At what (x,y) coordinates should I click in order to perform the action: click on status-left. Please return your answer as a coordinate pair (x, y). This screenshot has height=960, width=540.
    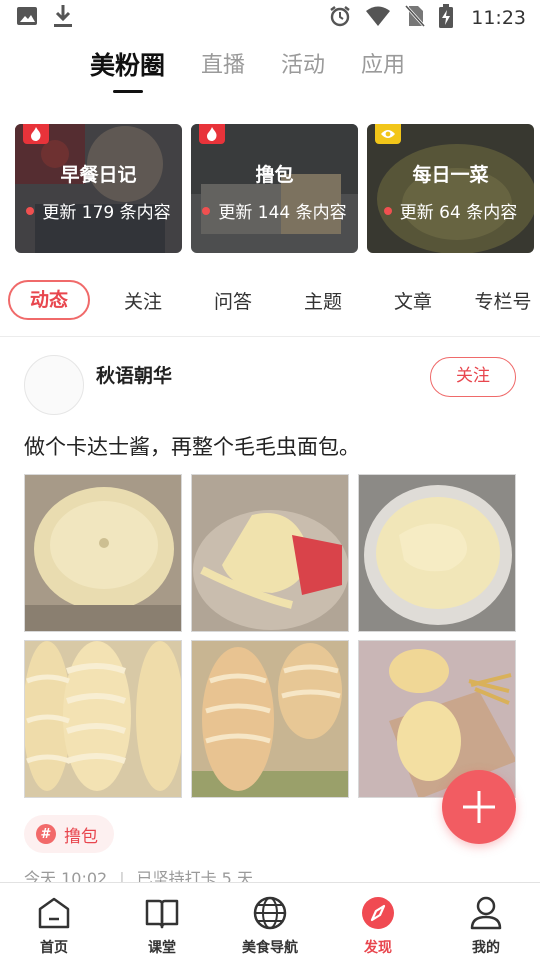
    Looking at the image, I should click on (45, 18).